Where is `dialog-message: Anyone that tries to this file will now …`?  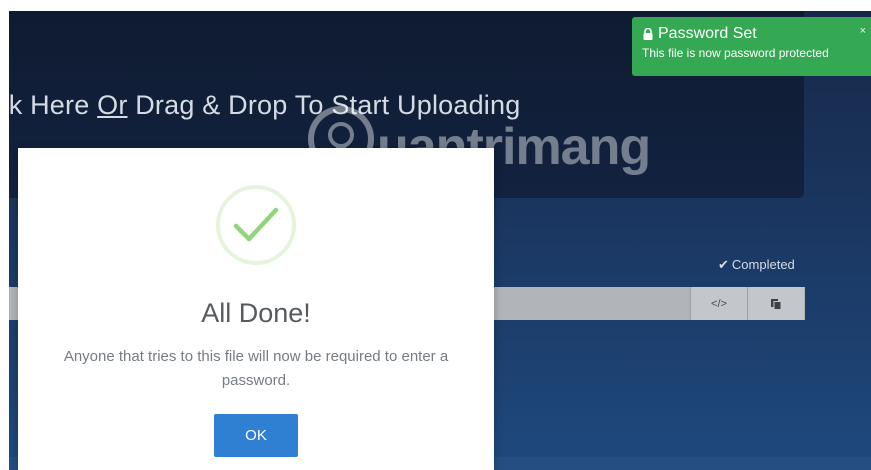 dialog-message: Anyone that tries to this file will now … is located at coordinates (256, 368).